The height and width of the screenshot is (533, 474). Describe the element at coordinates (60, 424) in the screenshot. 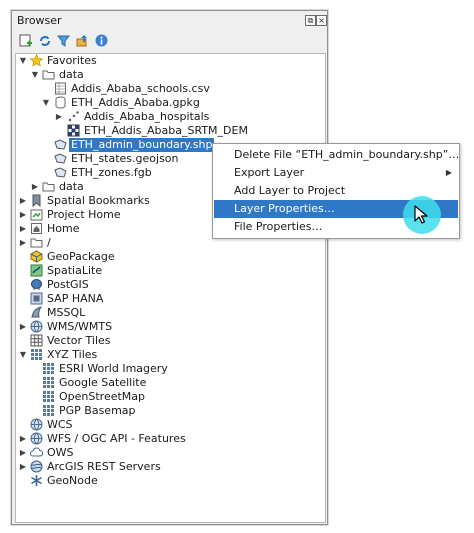

I see `tree-item-label: WCS` at that location.